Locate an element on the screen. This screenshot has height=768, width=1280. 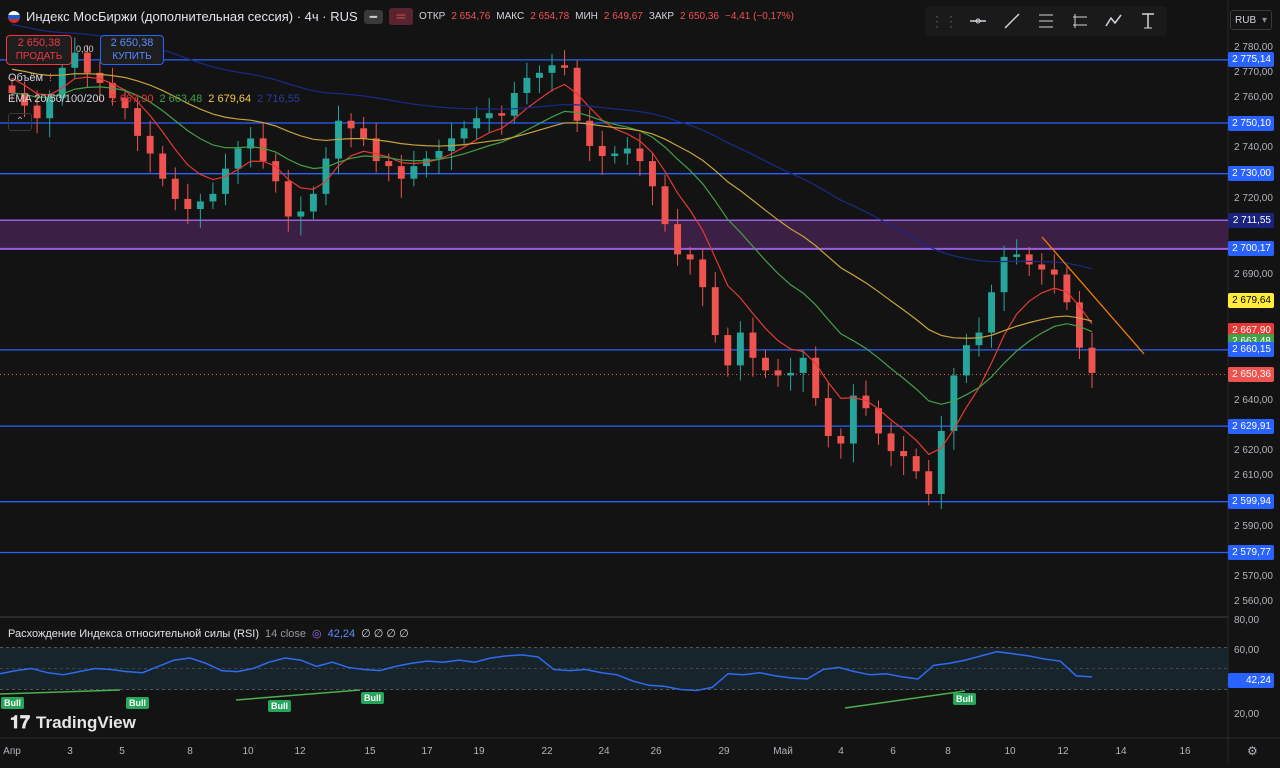
parallel-channel-icon is located at coordinates (1080, 21).